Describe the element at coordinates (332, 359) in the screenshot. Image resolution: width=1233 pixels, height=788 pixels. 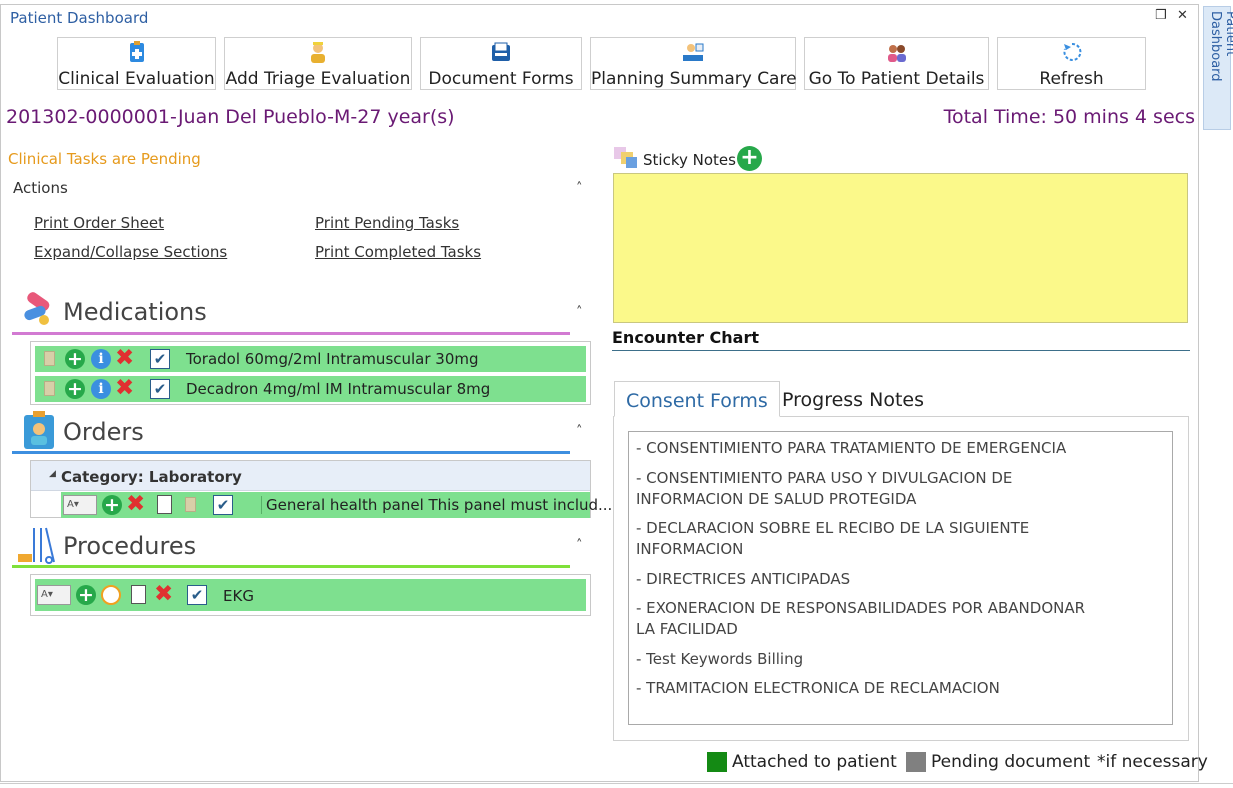
I see `medication-text: Toradol 60mg/2ml Intramuscular 30mg` at that location.